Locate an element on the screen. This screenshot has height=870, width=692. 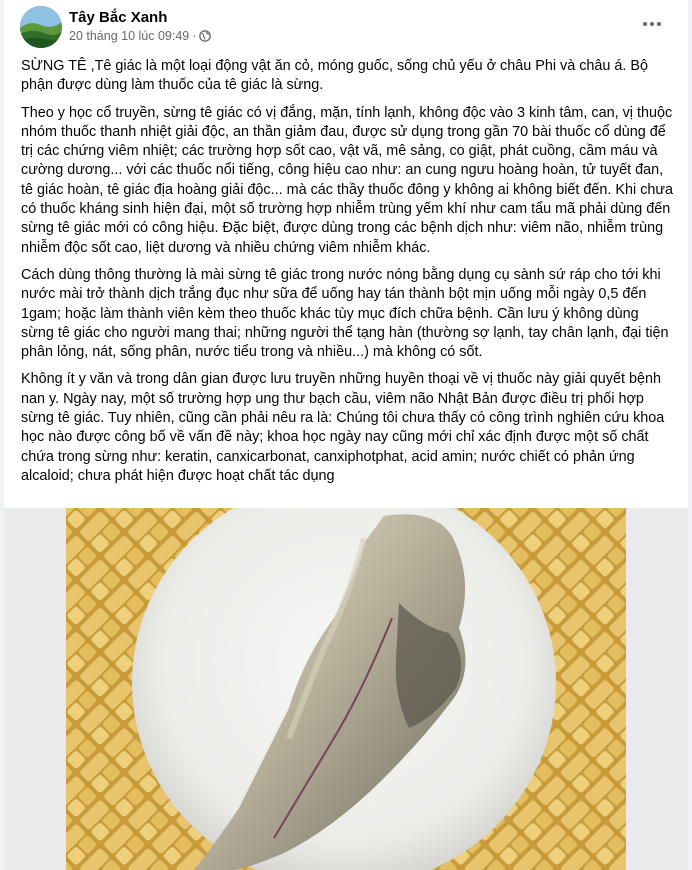
post-timestamp: 20 tháng 10 lúc 09:49 is located at coordinates (129, 36).